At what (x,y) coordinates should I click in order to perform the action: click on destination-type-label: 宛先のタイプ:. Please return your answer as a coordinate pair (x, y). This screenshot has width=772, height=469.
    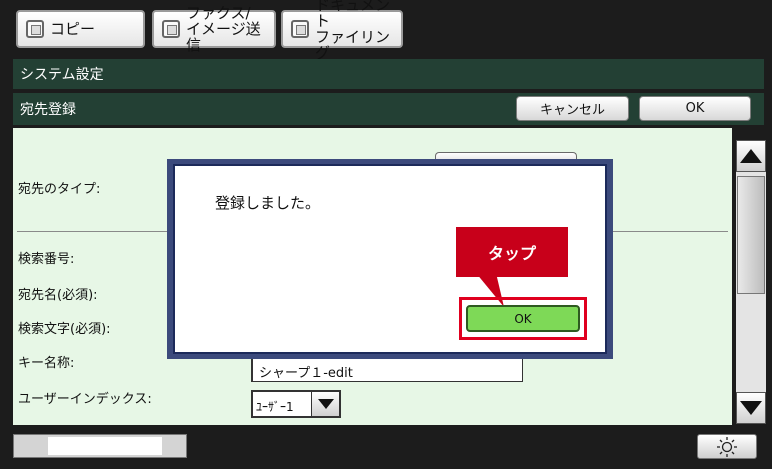
    Looking at the image, I should click on (59, 189).